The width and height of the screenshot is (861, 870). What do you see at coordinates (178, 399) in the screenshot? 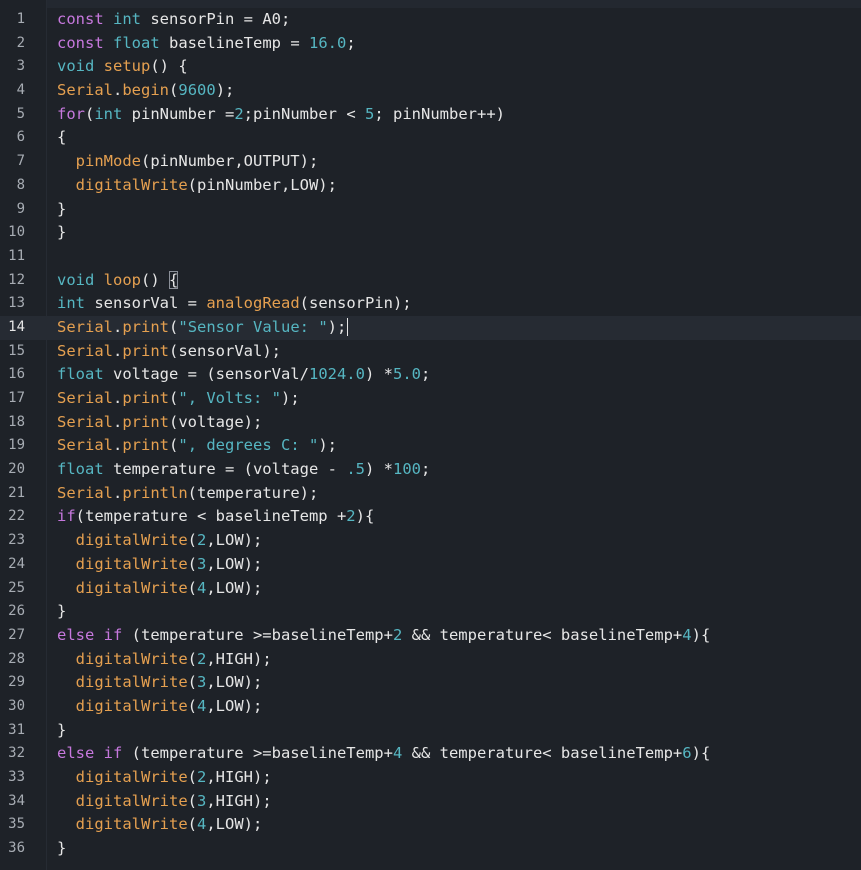
I see `code-text: Serial.print(", Volts: ");` at bounding box center [178, 399].